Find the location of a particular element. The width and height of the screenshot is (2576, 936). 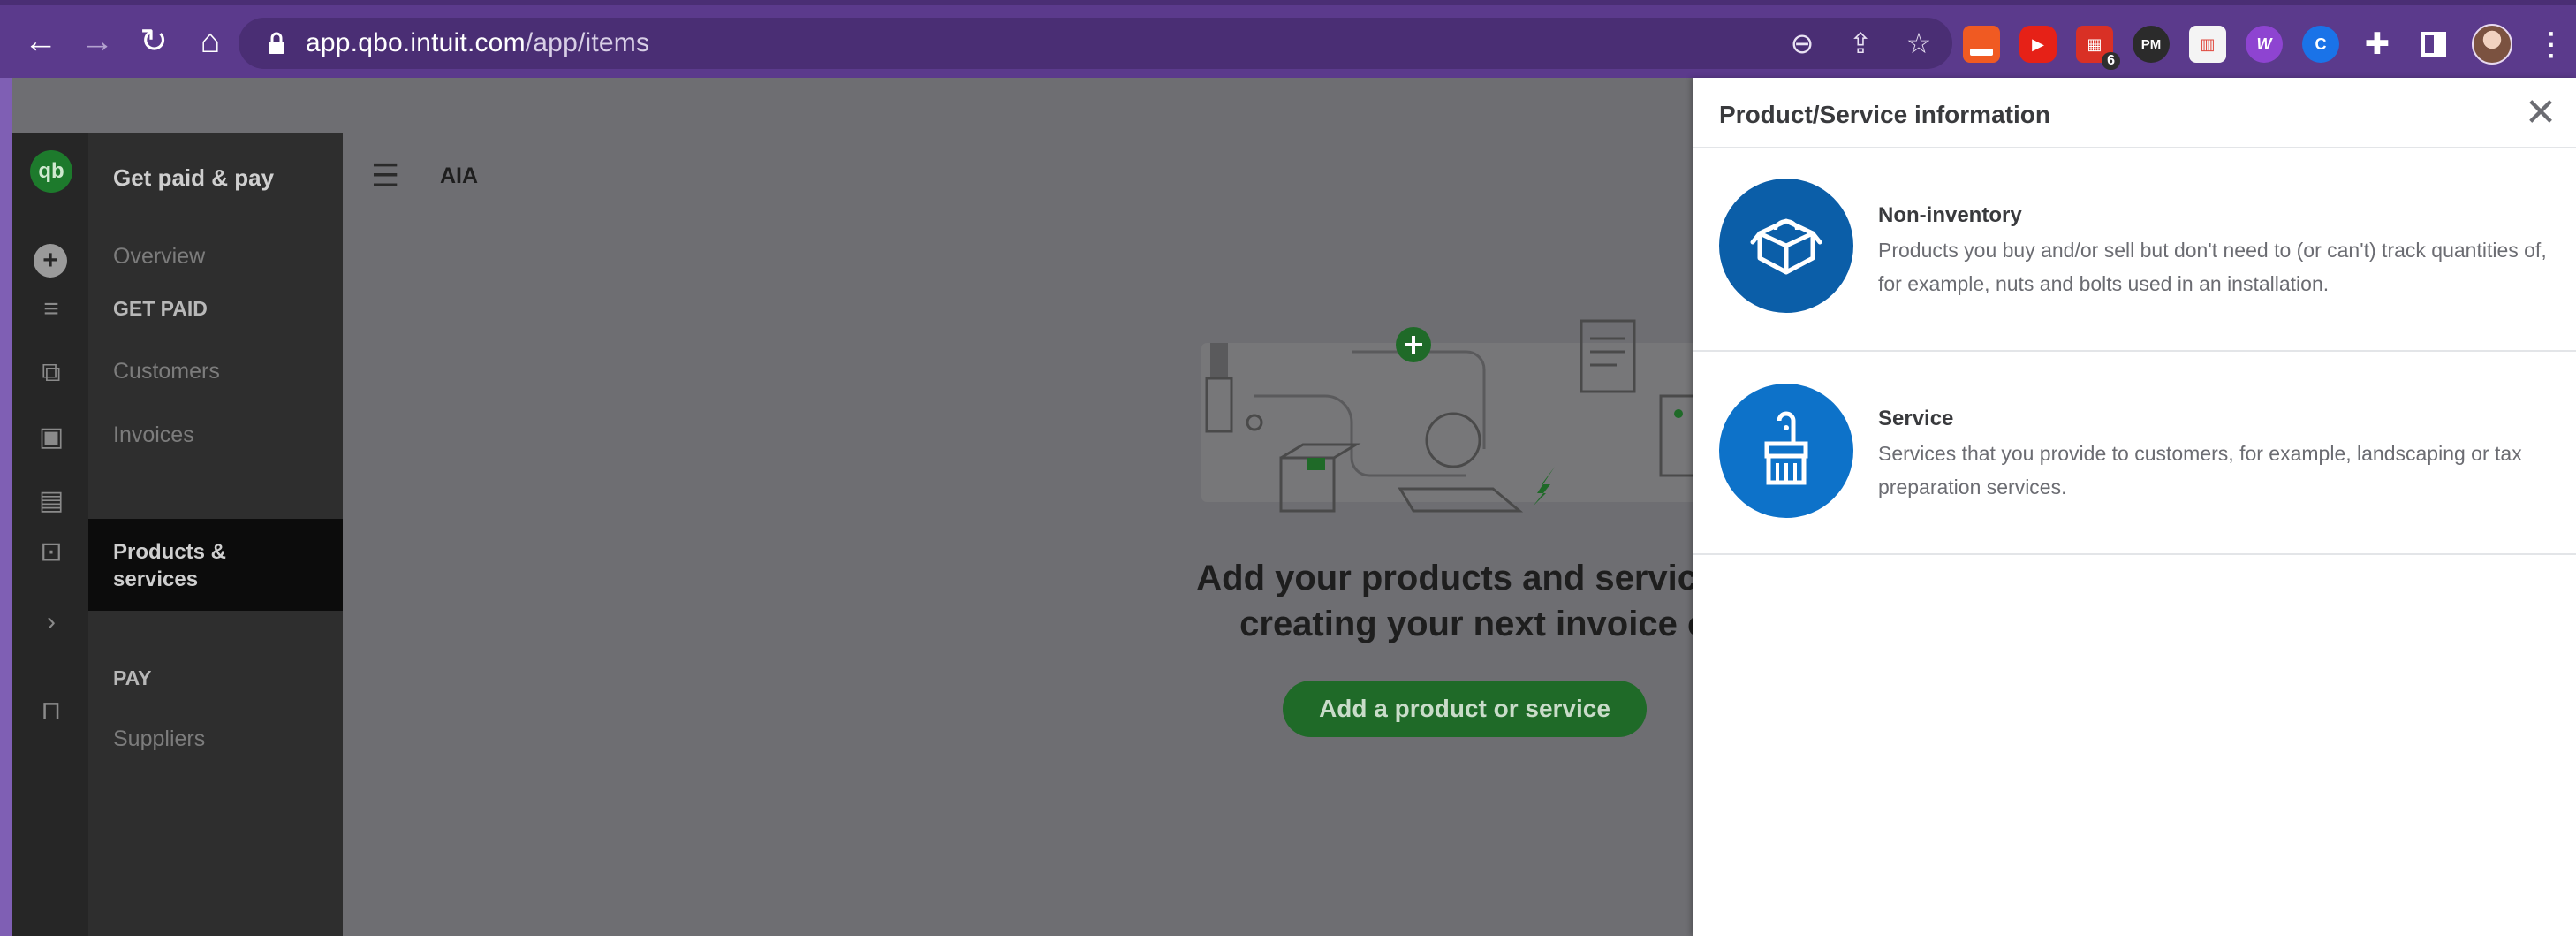

sidebar-item-suppliers: Suppliers is located at coordinates (159, 739).